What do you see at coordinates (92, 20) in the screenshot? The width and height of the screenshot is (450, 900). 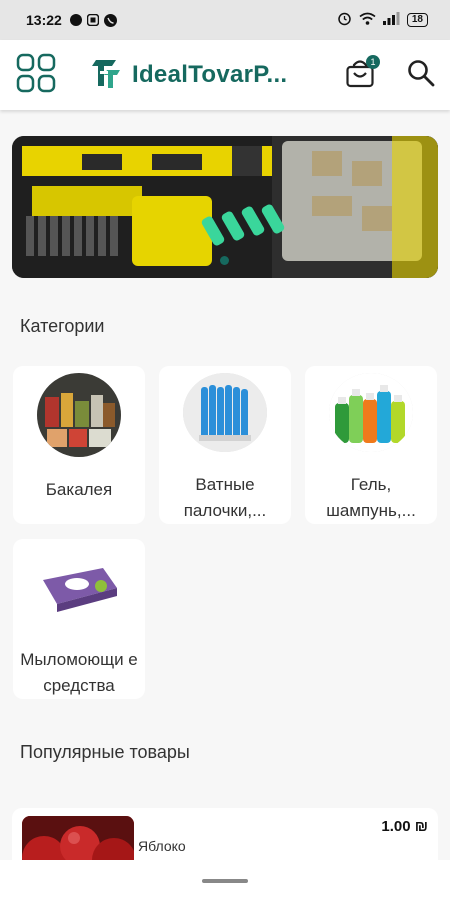 I see `notification-app-icon` at bounding box center [92, 20].